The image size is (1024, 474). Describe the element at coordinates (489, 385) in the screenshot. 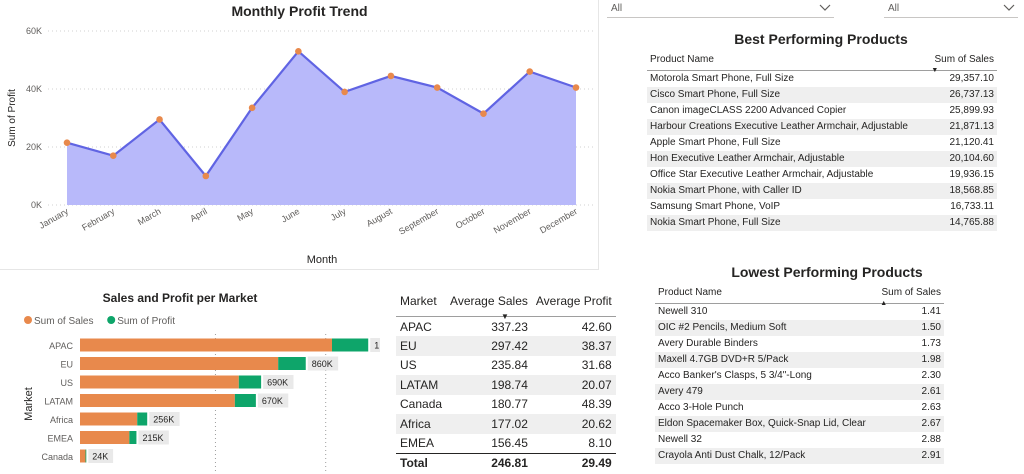

I see `table-cell-value: 198.74` at that location.